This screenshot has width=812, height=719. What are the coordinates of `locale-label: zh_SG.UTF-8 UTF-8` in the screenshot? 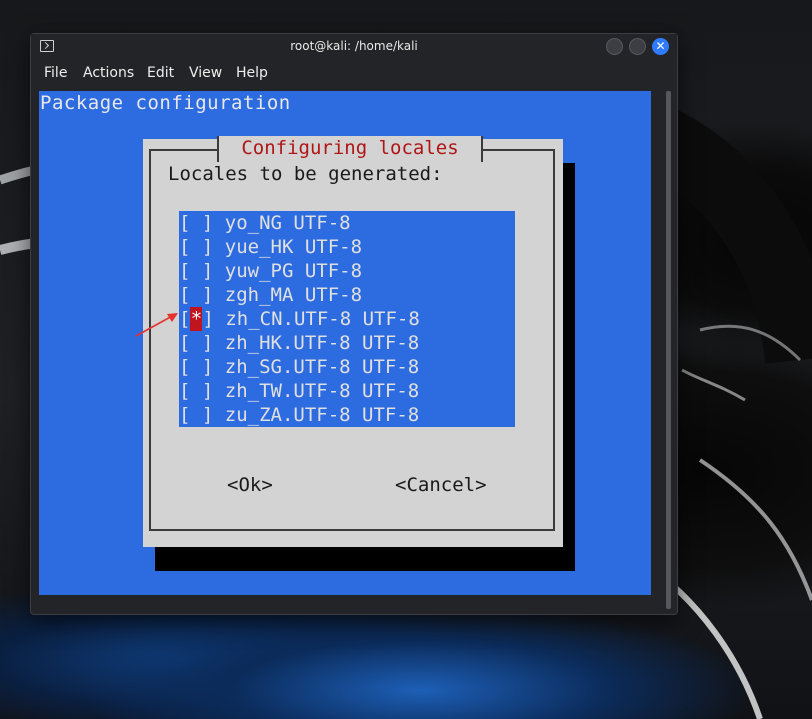 It's located at (322, 367).